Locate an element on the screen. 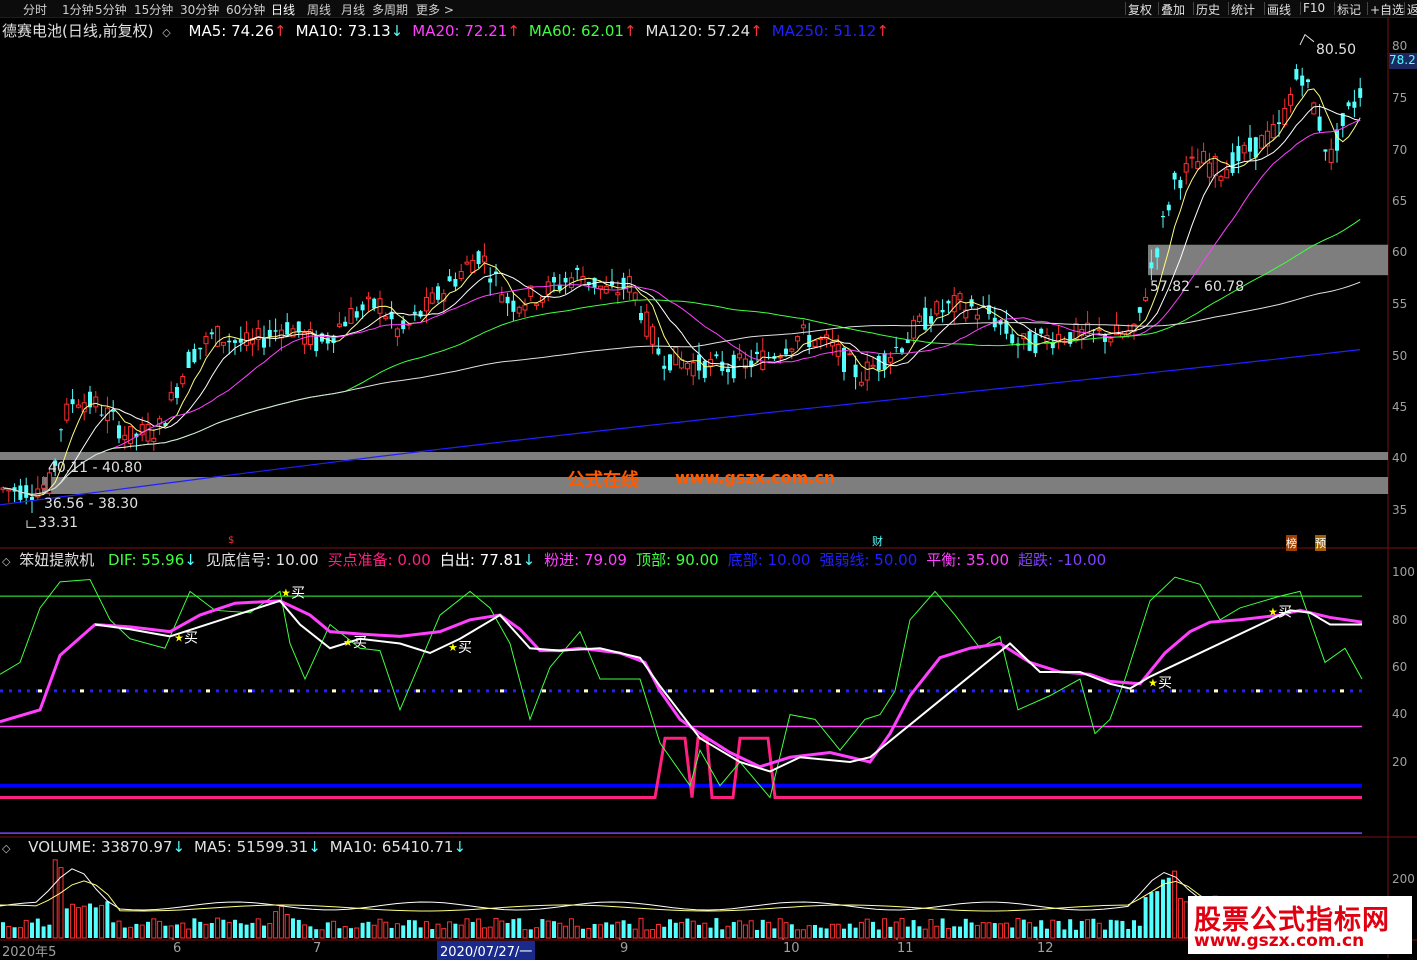 This screenshot has height=960, width=1417. period-tab-10: 更多 > is located at coordinates (435, 9).